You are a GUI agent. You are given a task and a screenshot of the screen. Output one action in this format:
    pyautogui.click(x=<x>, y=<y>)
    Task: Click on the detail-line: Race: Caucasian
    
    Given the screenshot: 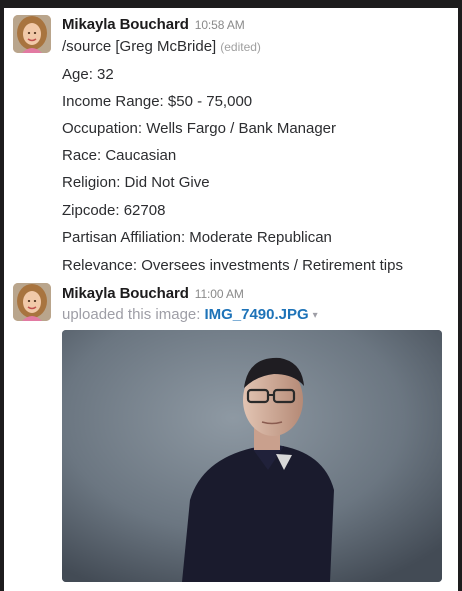 What is the action you would take?
    pyautogui.click(x=119, y=155)
    